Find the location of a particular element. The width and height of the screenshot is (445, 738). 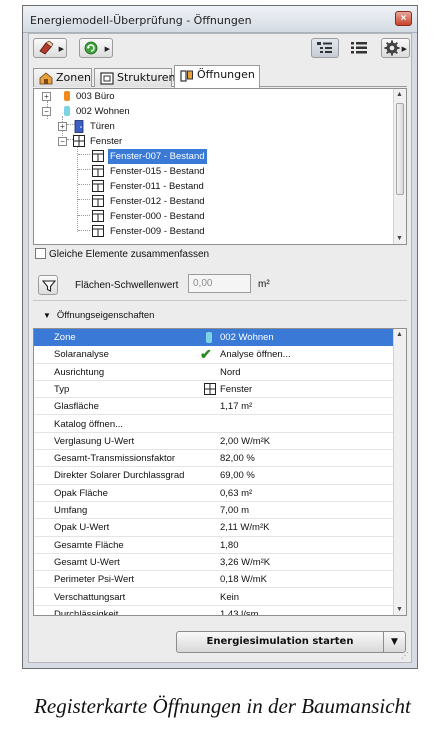

tab-structures: Strukturen is located at coordinates (135, 77).